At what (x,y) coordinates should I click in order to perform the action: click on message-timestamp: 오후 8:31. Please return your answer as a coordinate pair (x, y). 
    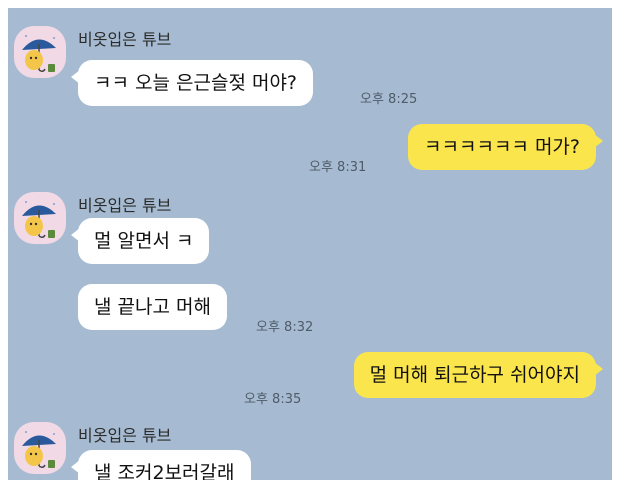
    Looking at the image, I should click on (338, 167).